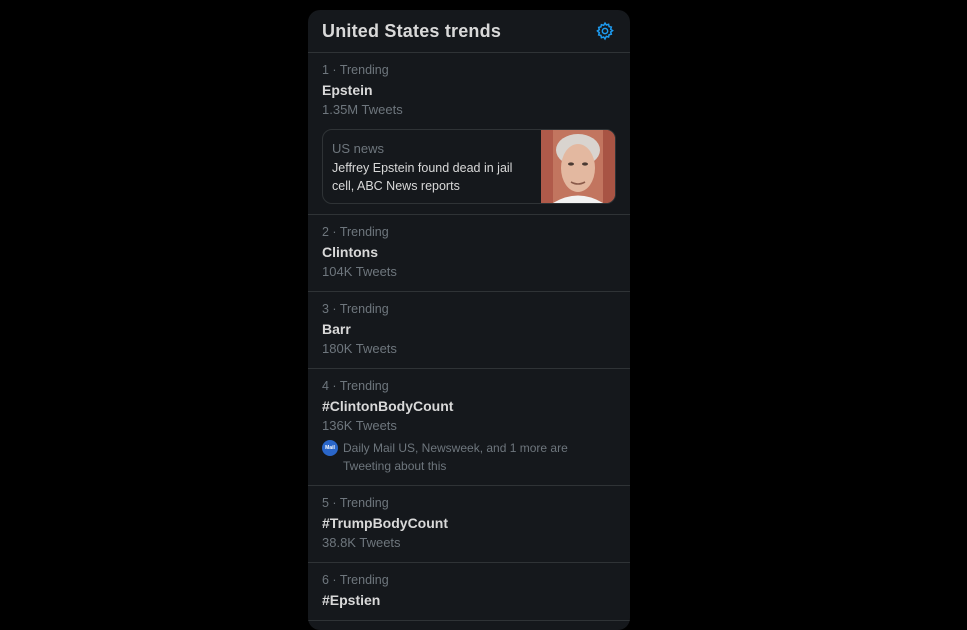  Describe the element at coordinates (359, 425) in the screenshot. I see `trend-tweet-count: 136K Tweets` at that location.